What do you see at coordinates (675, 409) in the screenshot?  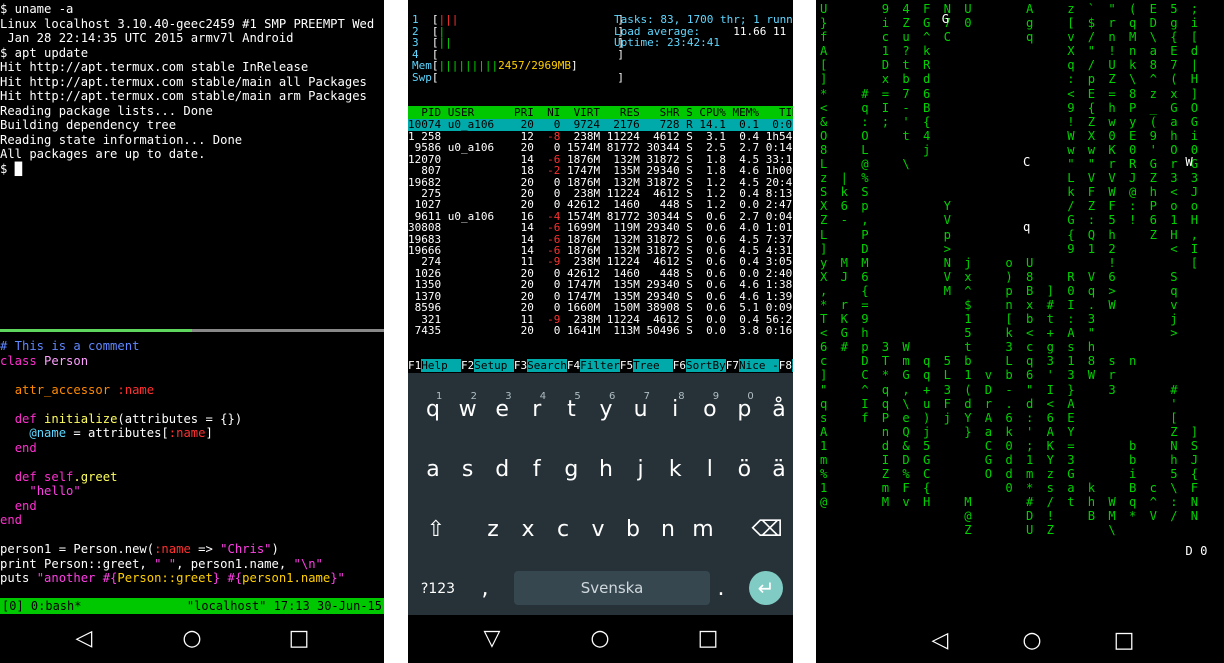 I see `key-i: i8` at bounding box center [675, 409].